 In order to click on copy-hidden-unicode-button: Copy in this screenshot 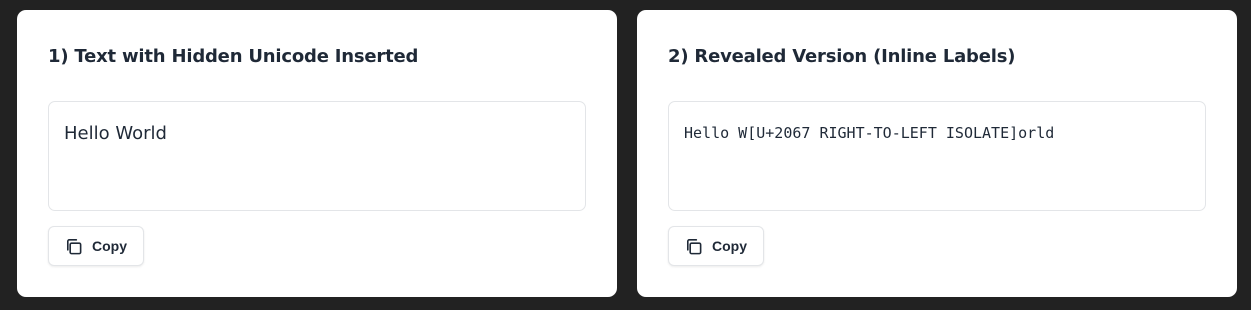, I will do `click(96, 246)`.